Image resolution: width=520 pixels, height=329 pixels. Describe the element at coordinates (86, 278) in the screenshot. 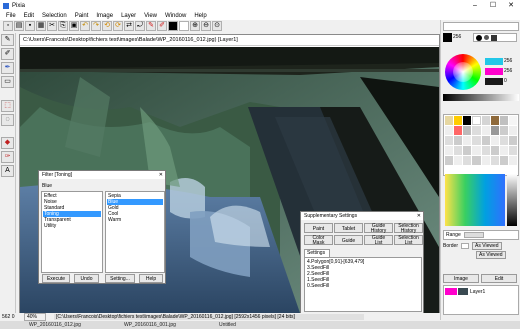

I see `undo-button: Undo` at that location.